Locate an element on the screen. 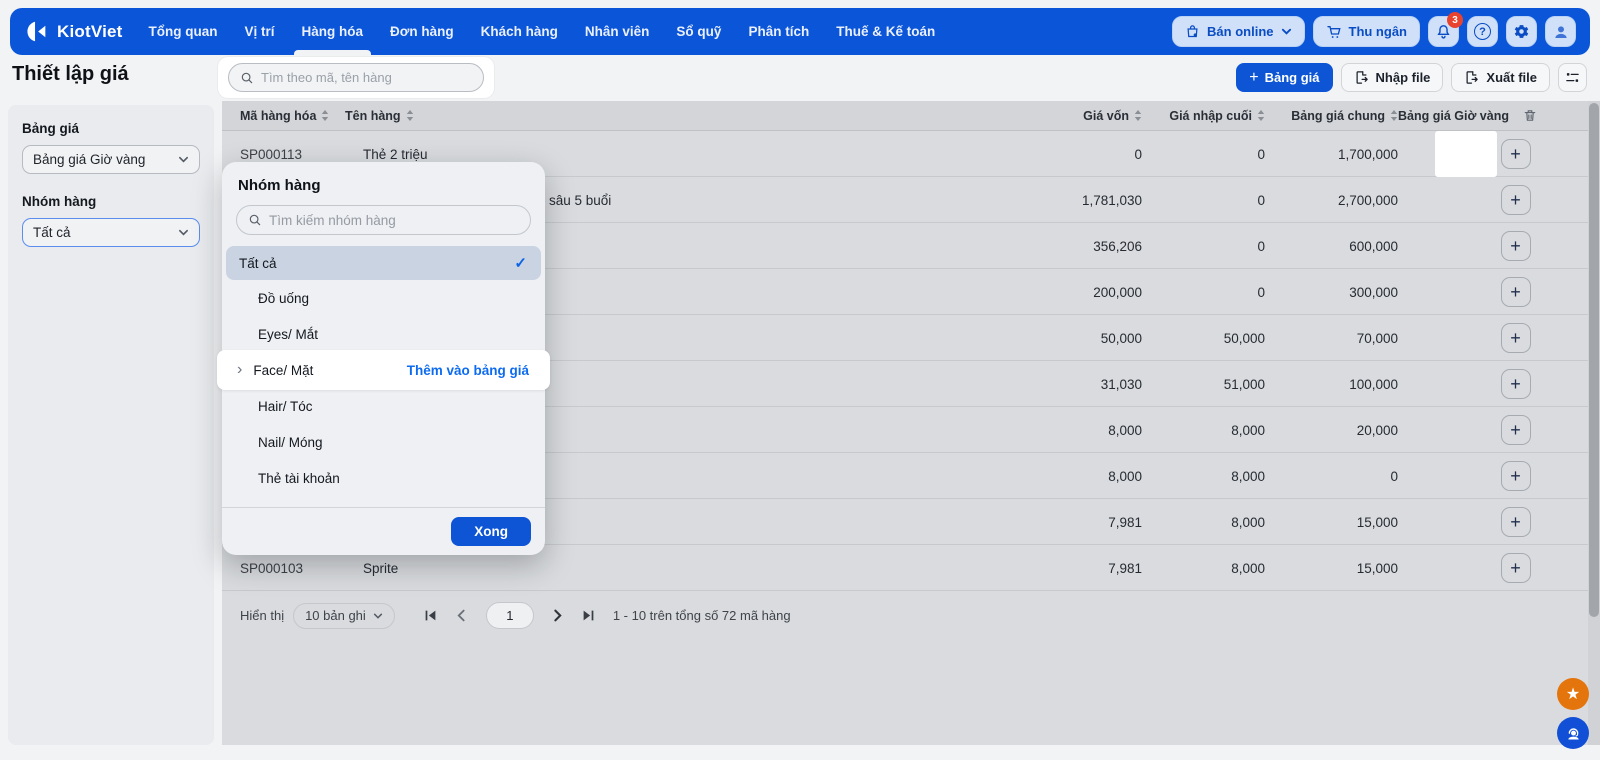  cost-price: 8,000 is located at coordinates (1125, 430).